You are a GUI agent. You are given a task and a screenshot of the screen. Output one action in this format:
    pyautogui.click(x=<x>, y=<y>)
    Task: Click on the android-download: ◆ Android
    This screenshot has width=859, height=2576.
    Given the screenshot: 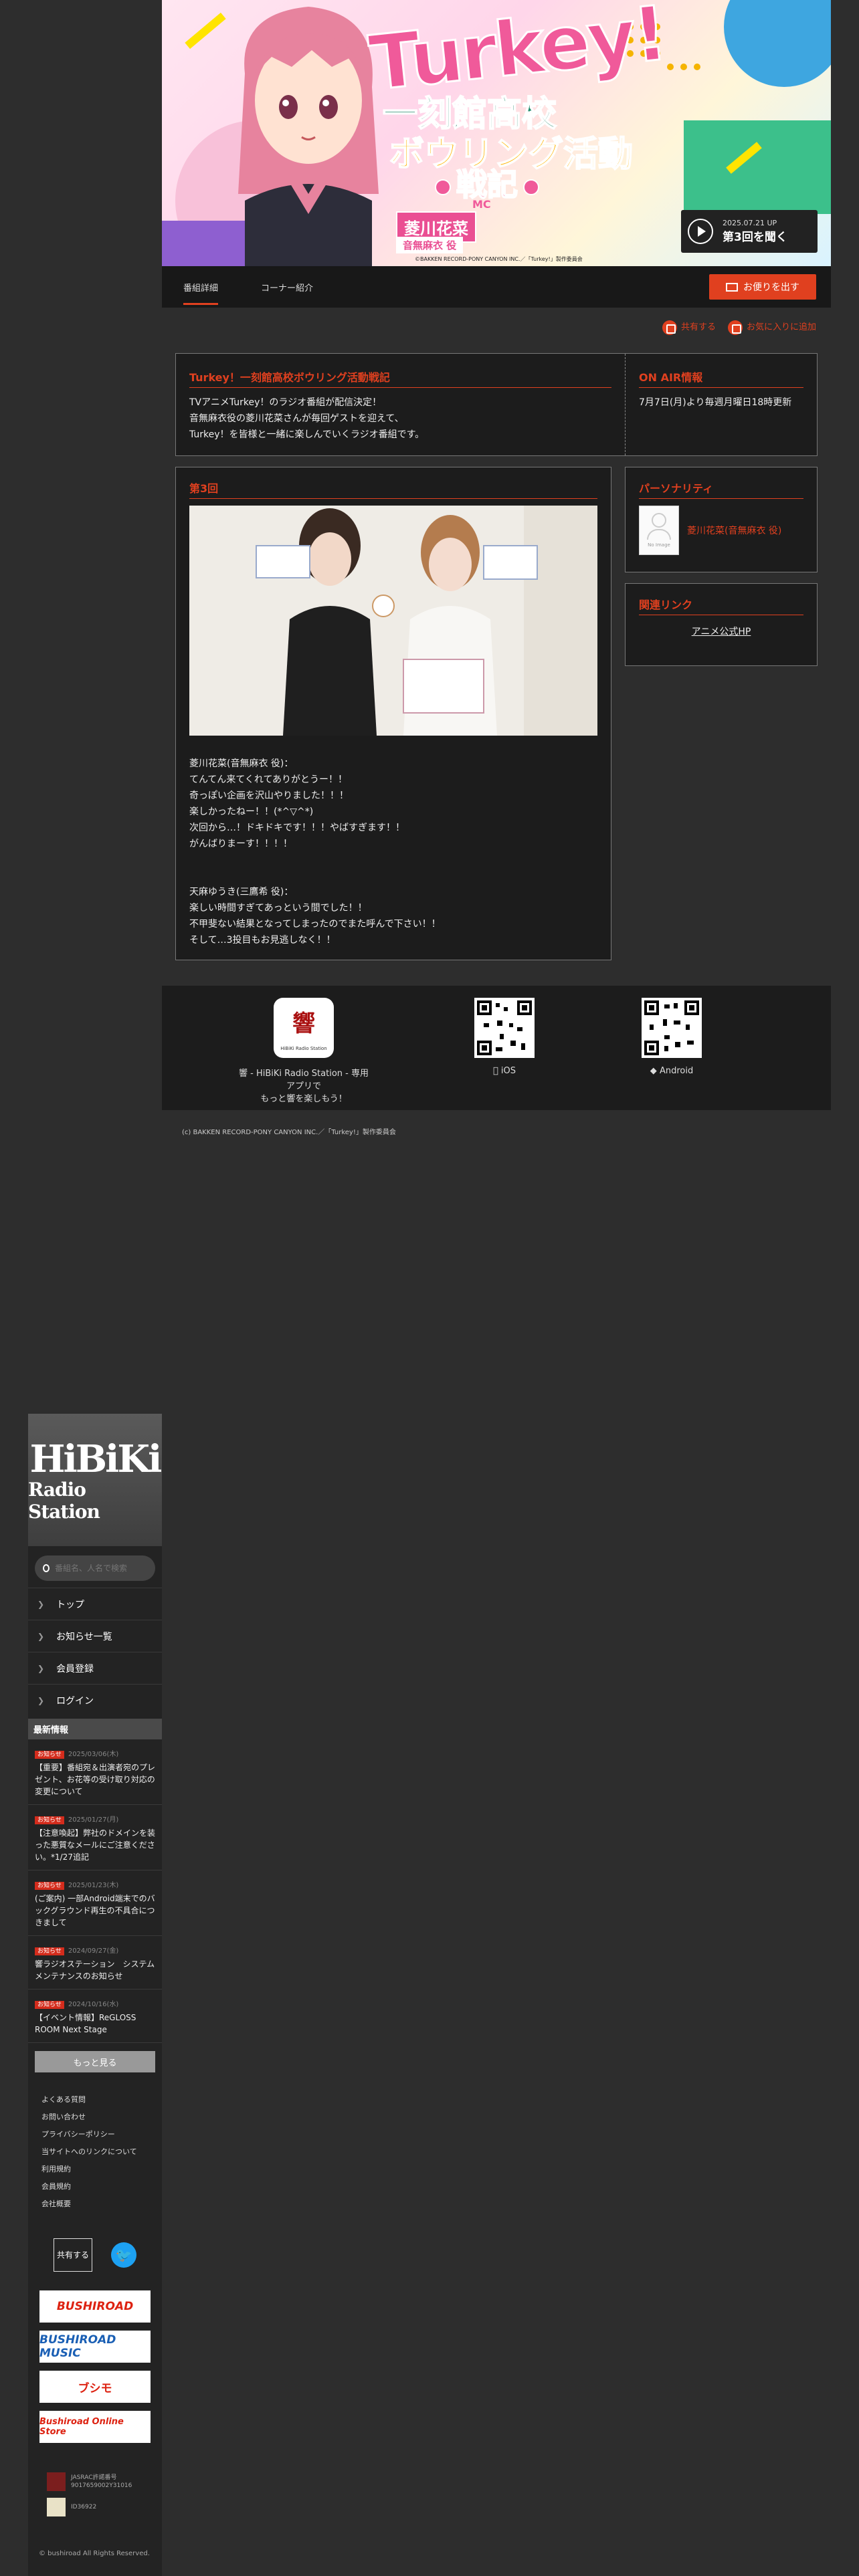 What is the action you would take?
    pyautogui.click(x=671, y=1037)
    